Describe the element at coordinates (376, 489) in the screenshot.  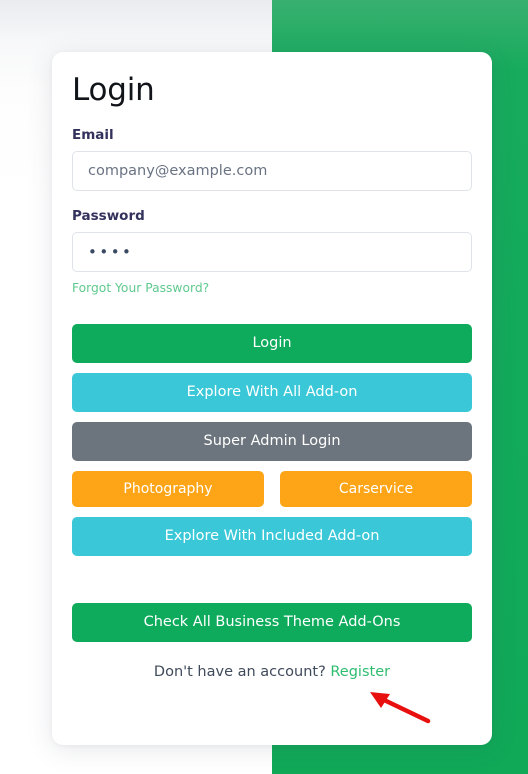
I see `carservice-button: Carservice` at that location.